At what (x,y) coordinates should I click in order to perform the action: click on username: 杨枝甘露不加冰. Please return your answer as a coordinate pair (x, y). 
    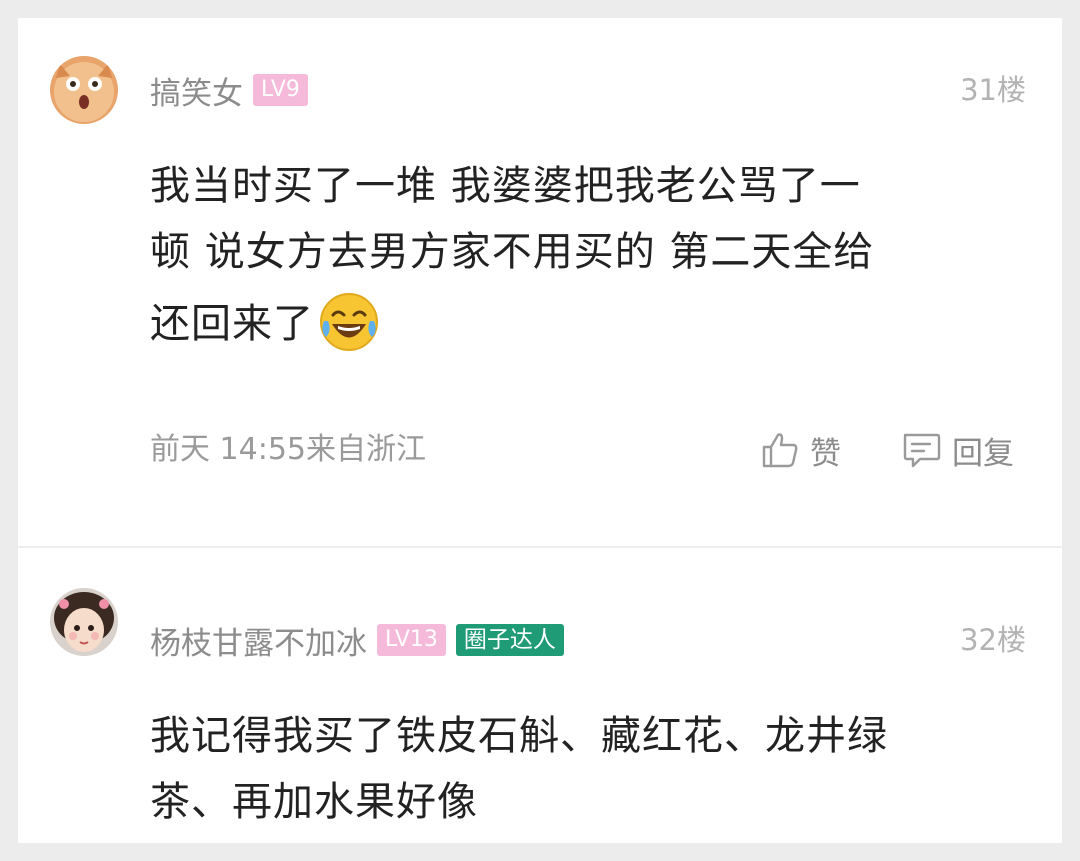
    Looking at the image, I should click on (258, 640).